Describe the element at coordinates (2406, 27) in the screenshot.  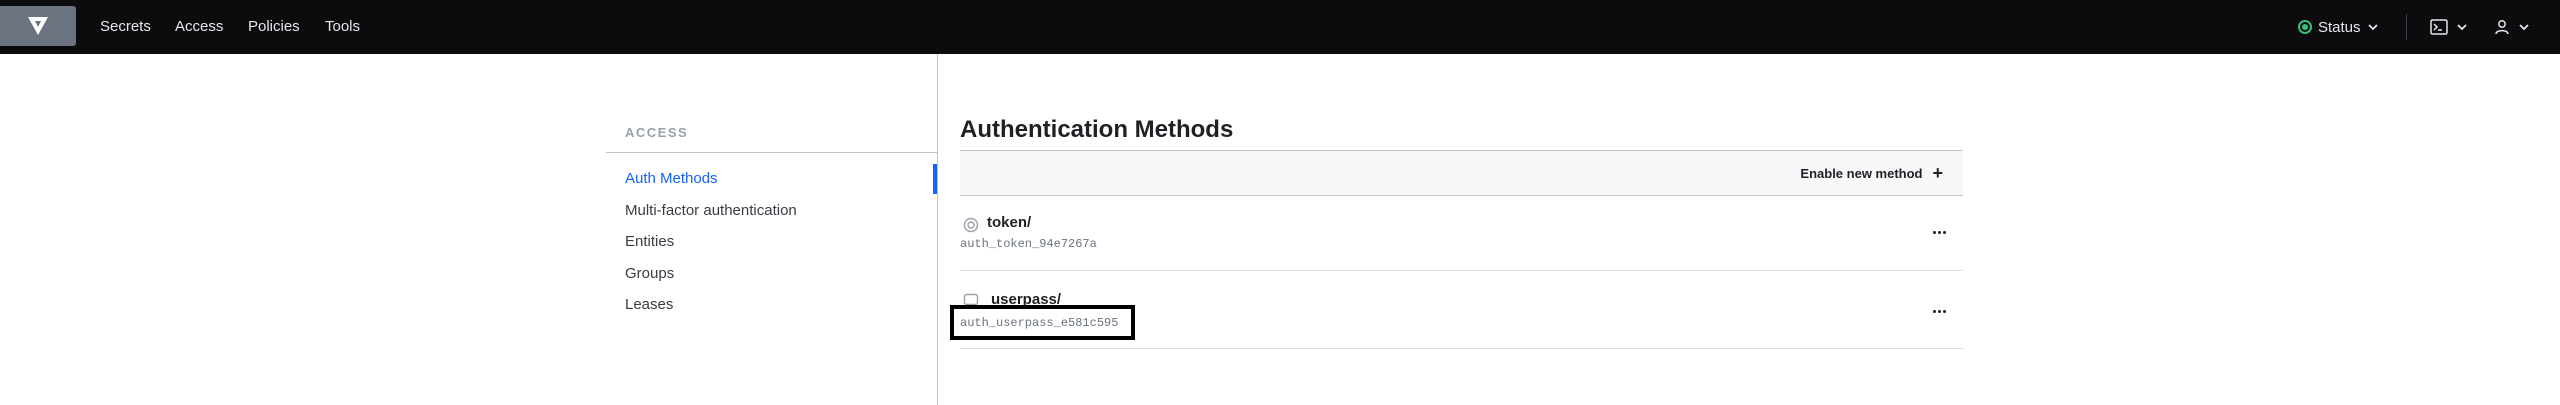
I see `nav-divider` at that location.